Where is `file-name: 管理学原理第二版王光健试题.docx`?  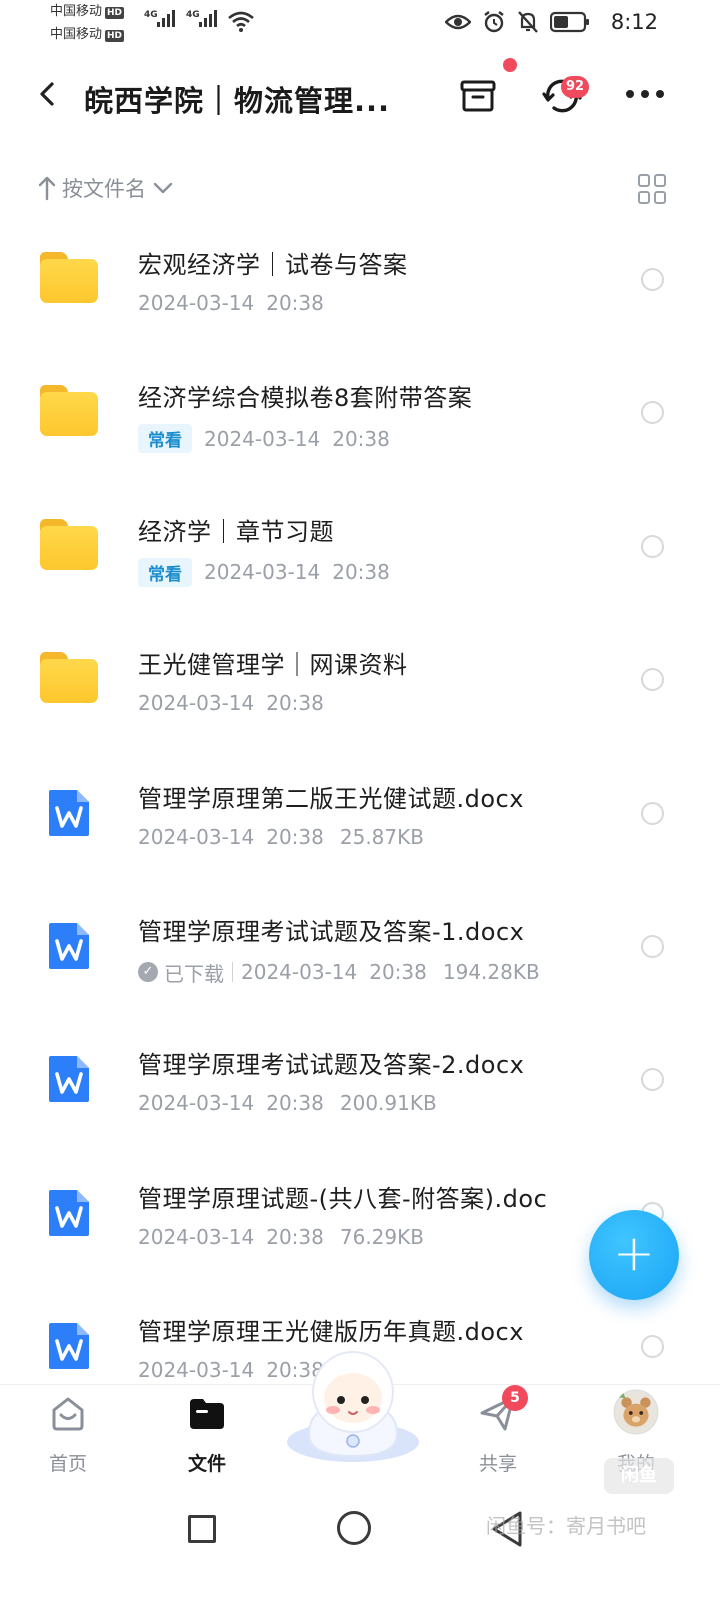
file-name: 管理学原理第二版王光健试题.docx is located at coordinates (331, 798).